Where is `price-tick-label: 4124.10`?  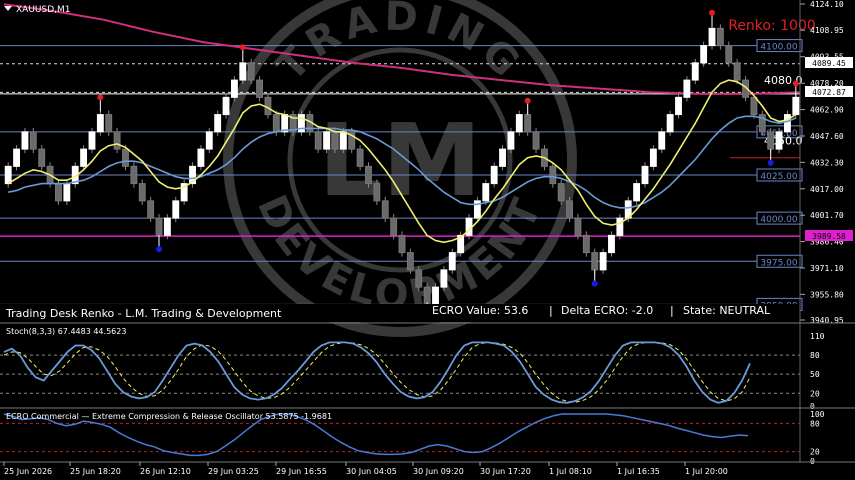 price-tick-label: 4124.10 is located at coordinates (827, 4).